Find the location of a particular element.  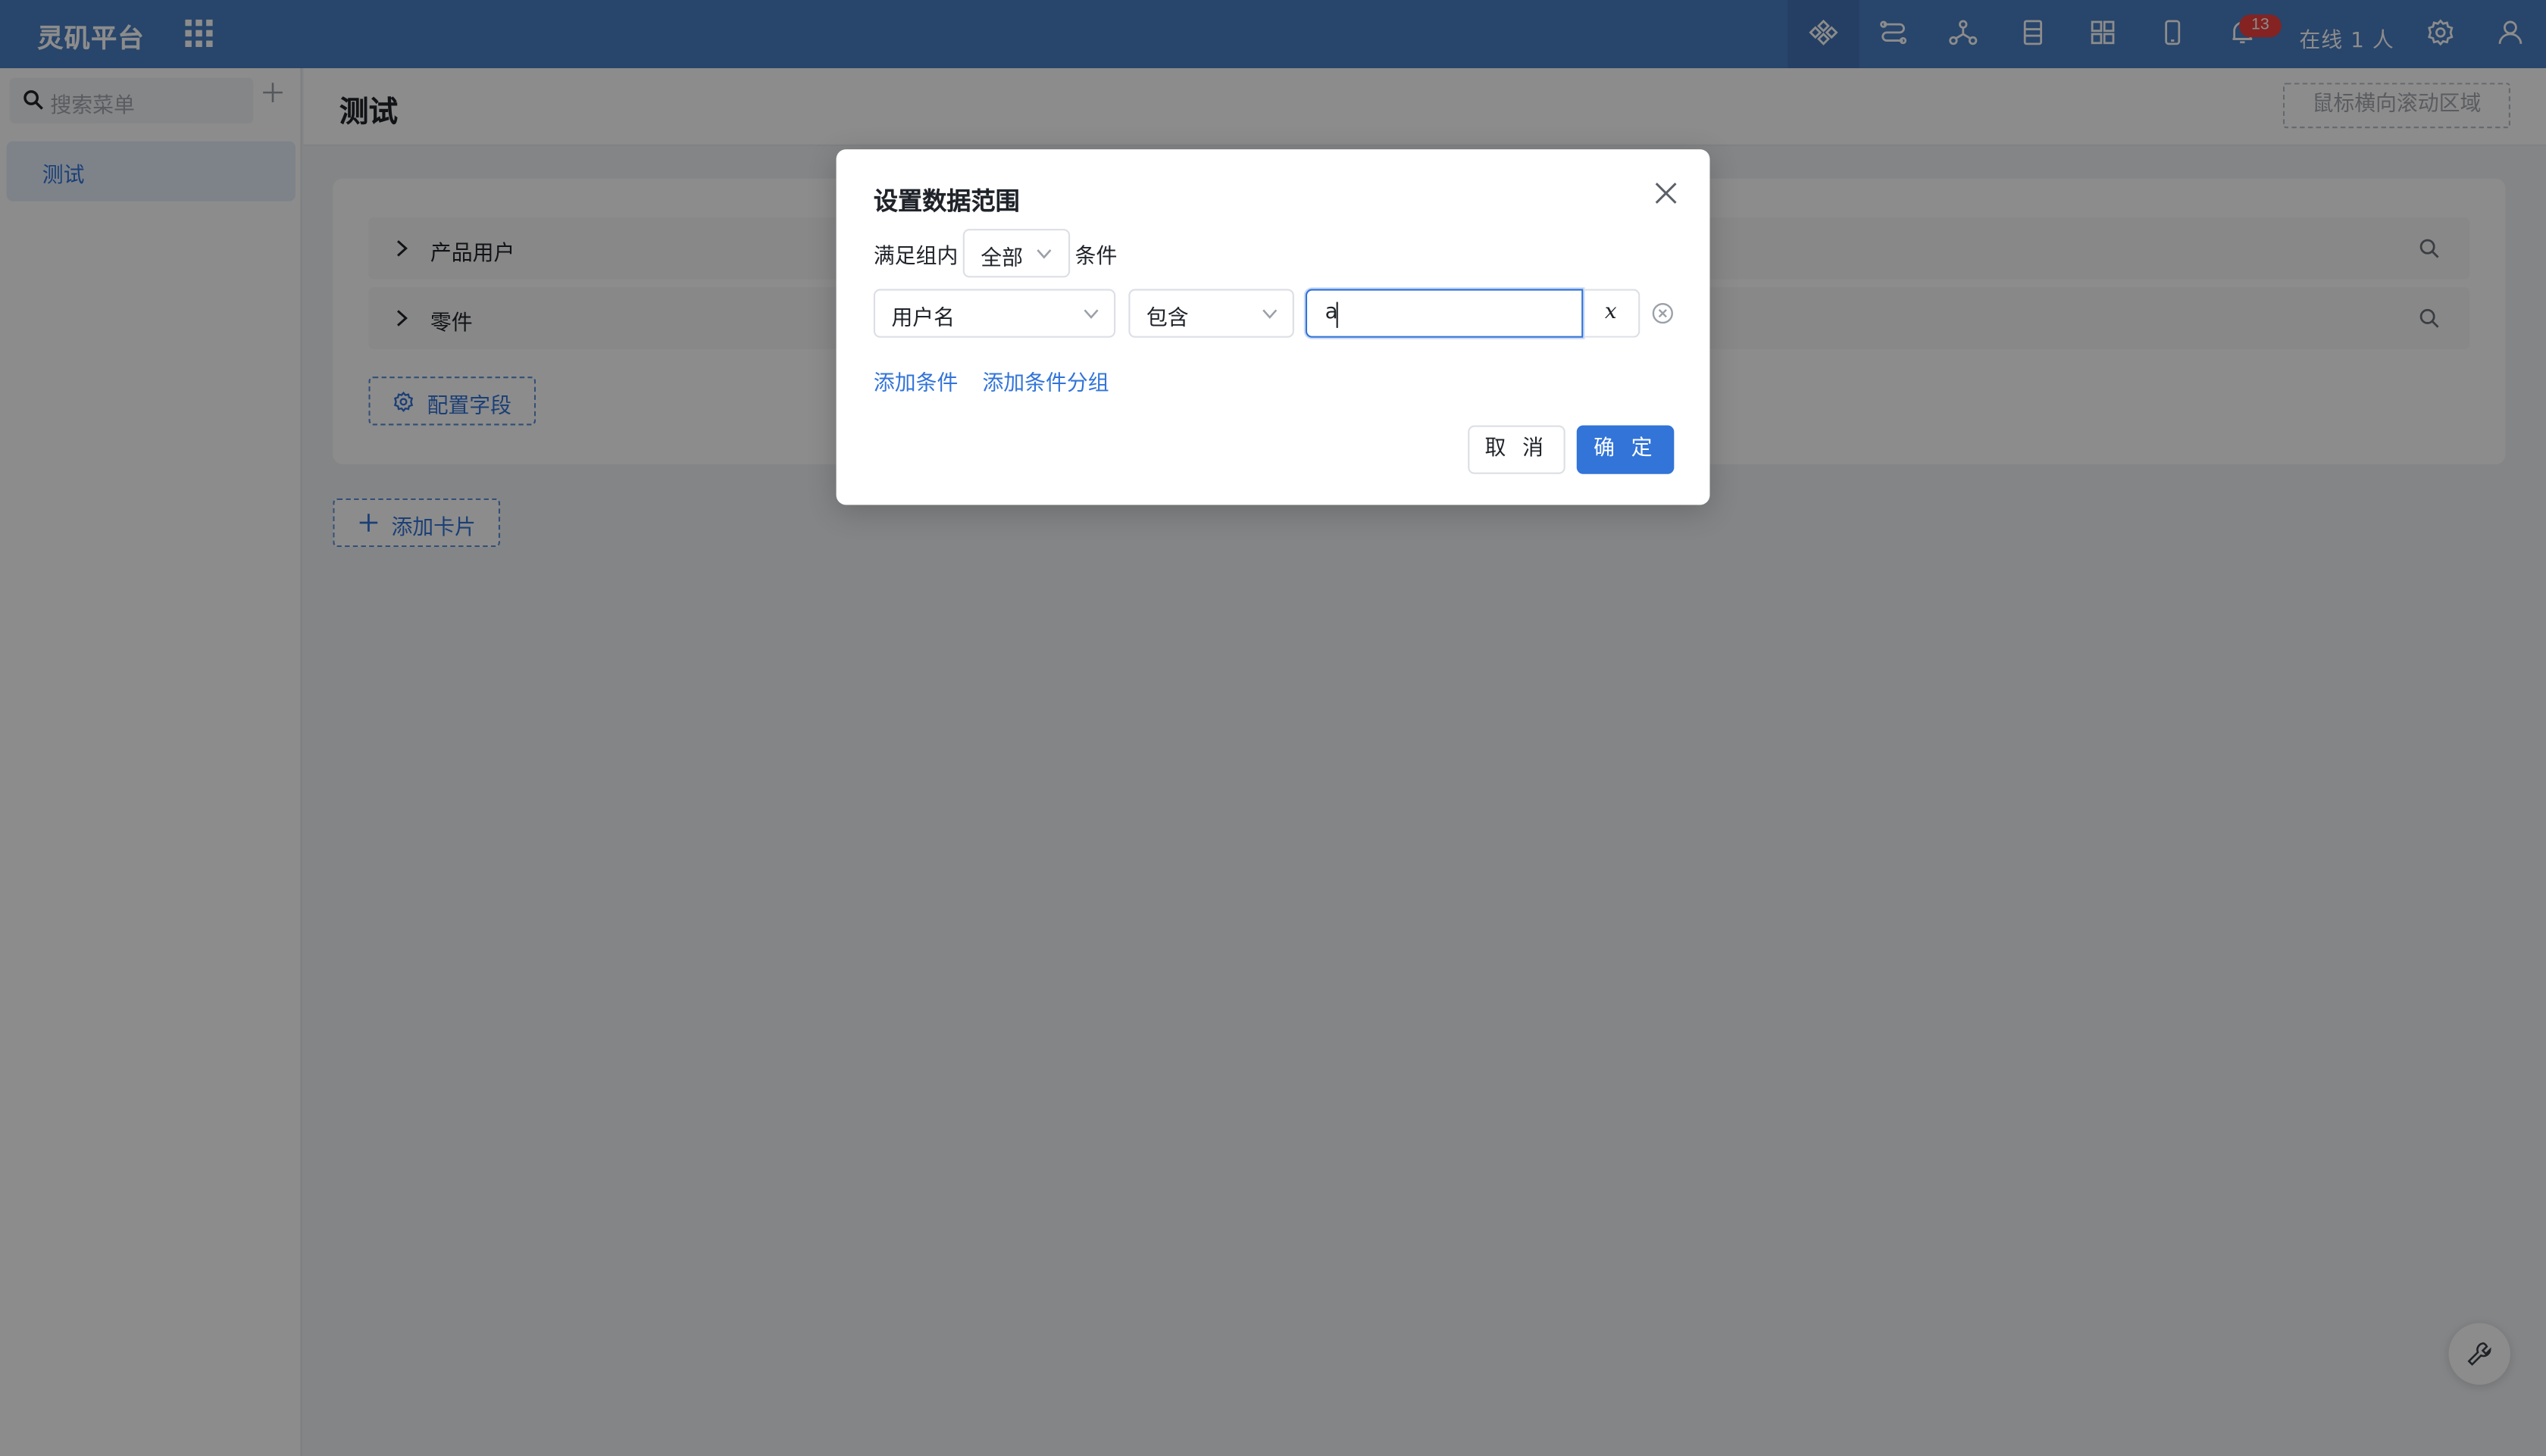

dialog-title: 设置数据范围 is located at coordinates (946, 202).